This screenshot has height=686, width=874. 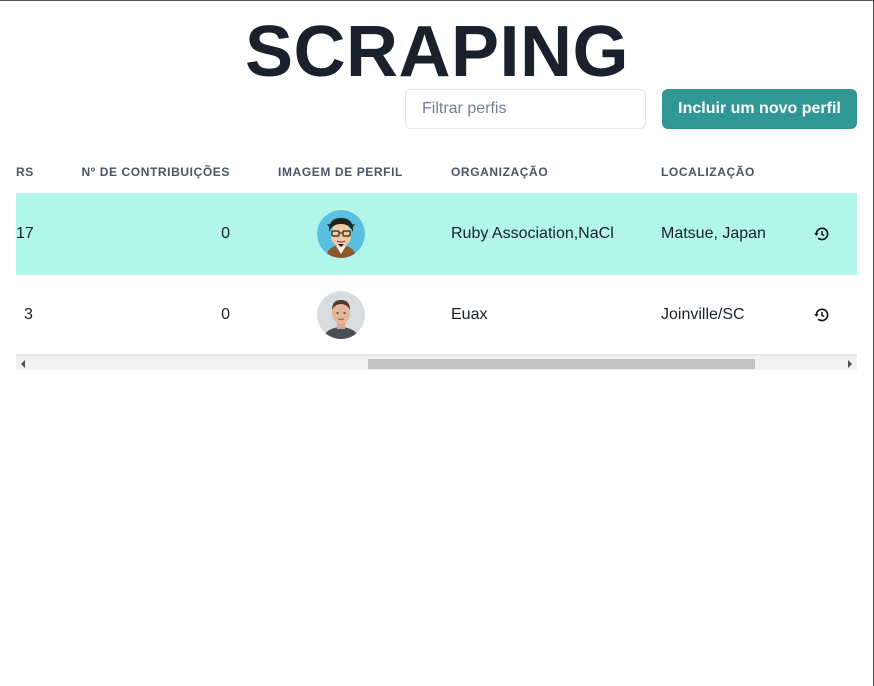 I want to click on cartoon-avatar, so click(x=340, y=234).